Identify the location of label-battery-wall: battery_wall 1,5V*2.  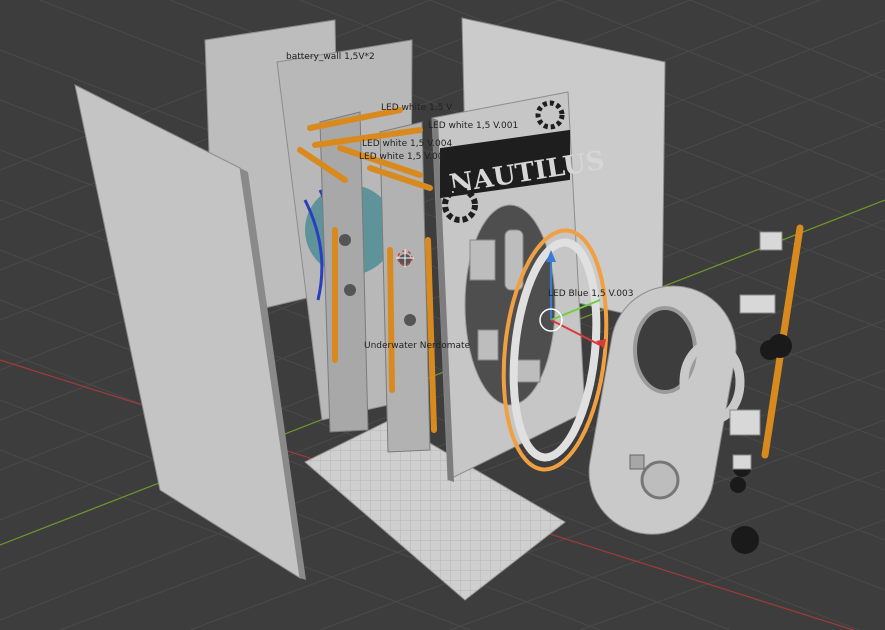
(330, 57).